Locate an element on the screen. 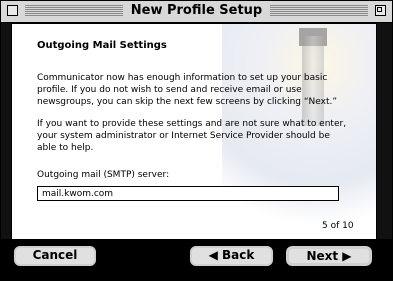 This screenshot has width=393, height=281. smtp-server-input is located at coordinates (188, 193).